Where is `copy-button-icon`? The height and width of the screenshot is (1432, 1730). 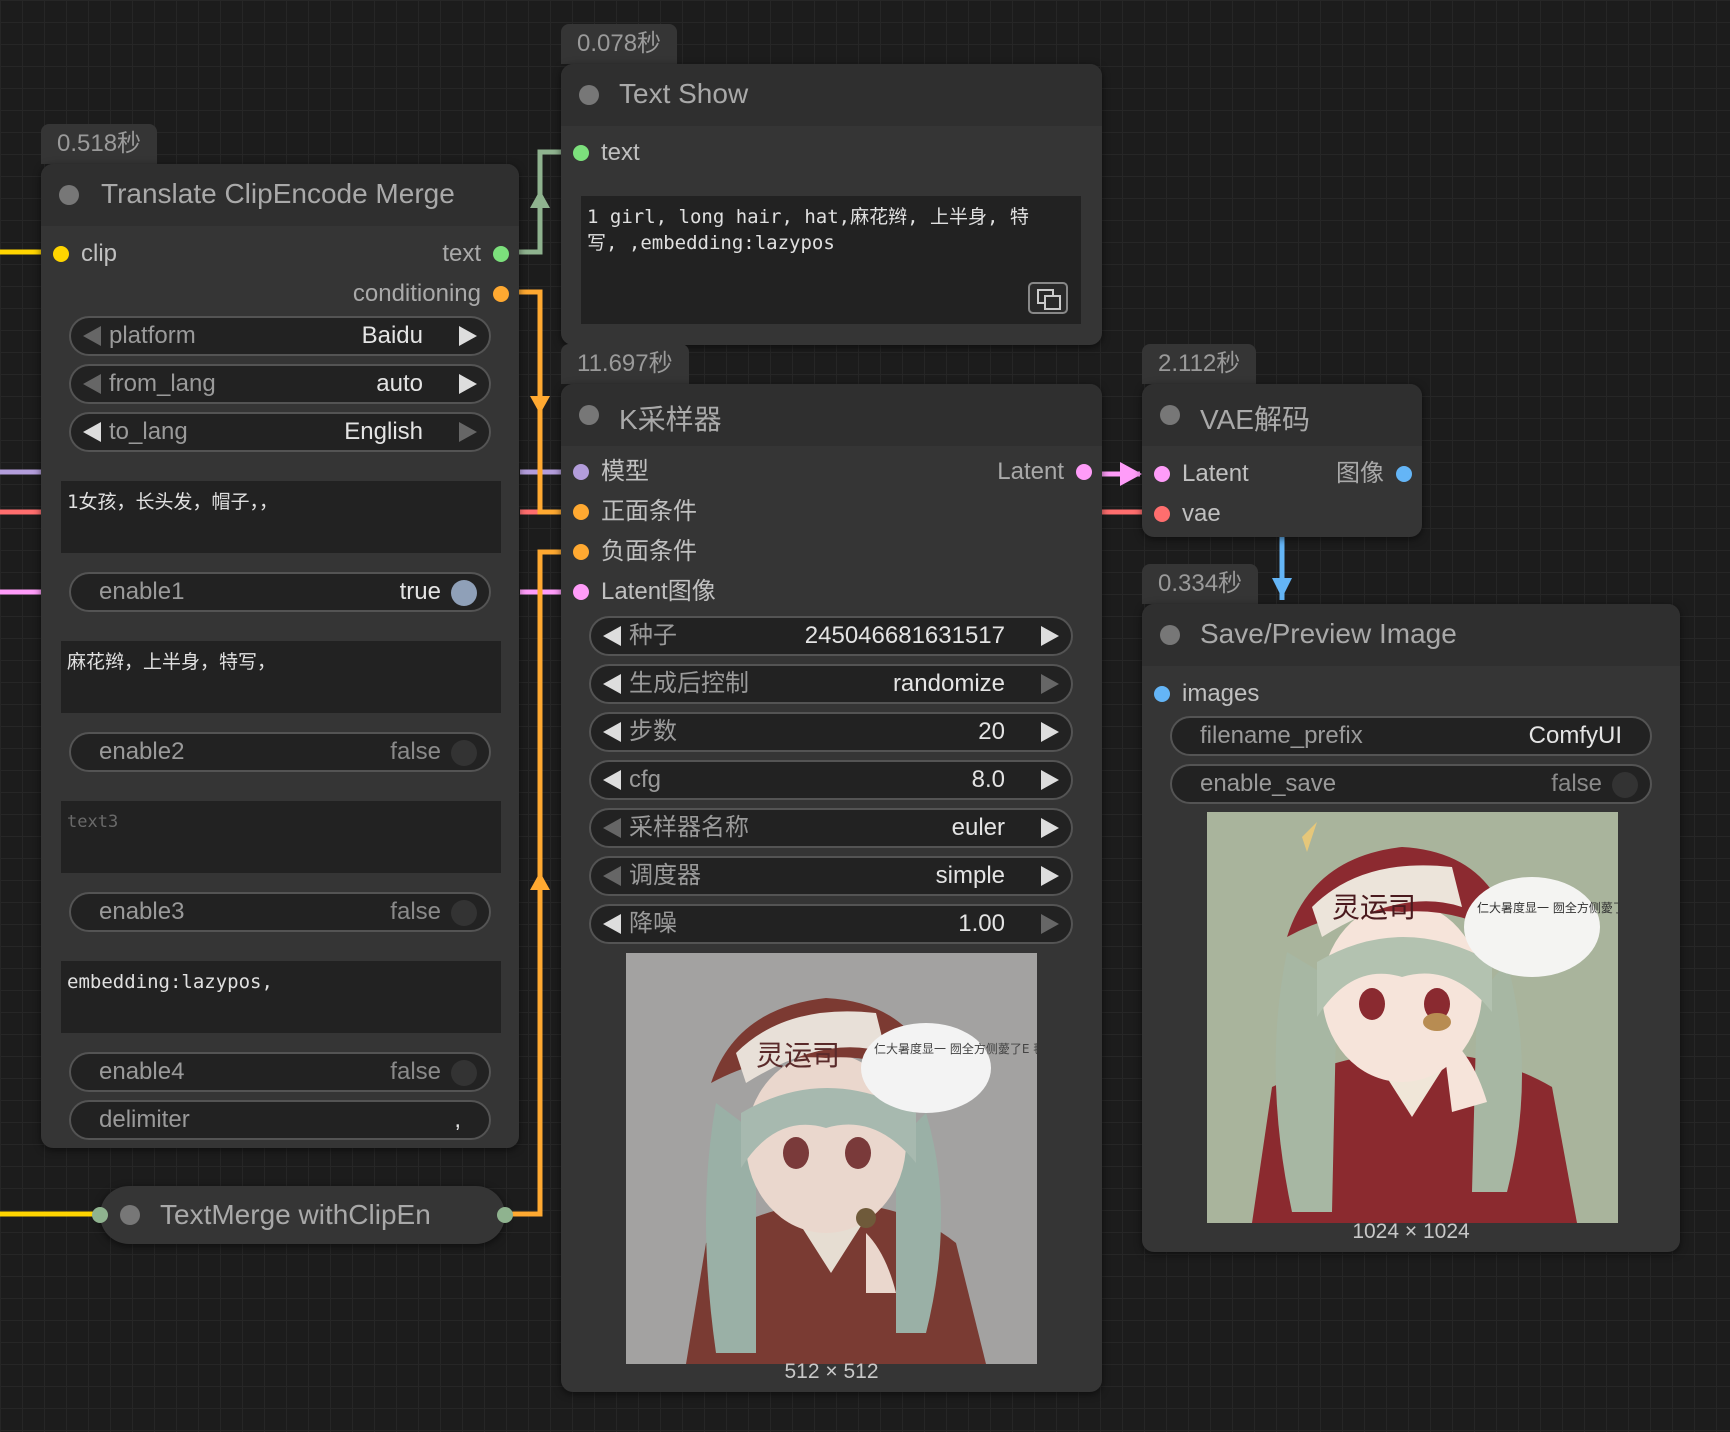 copy-button-icon is located at coordinates (1048, 298).